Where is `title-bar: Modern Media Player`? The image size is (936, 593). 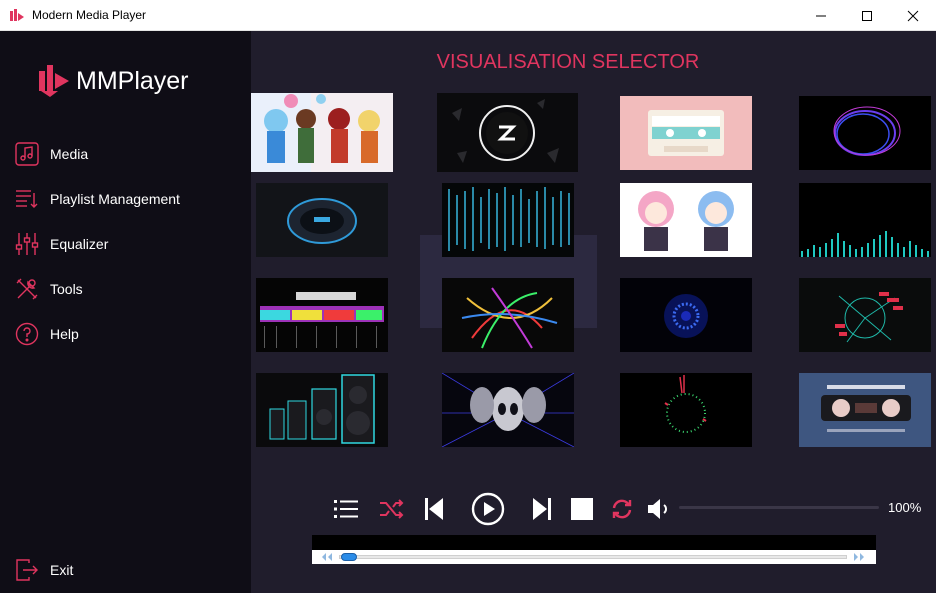
title-bar: Modern Media Player is located at coordinates (468, 15).